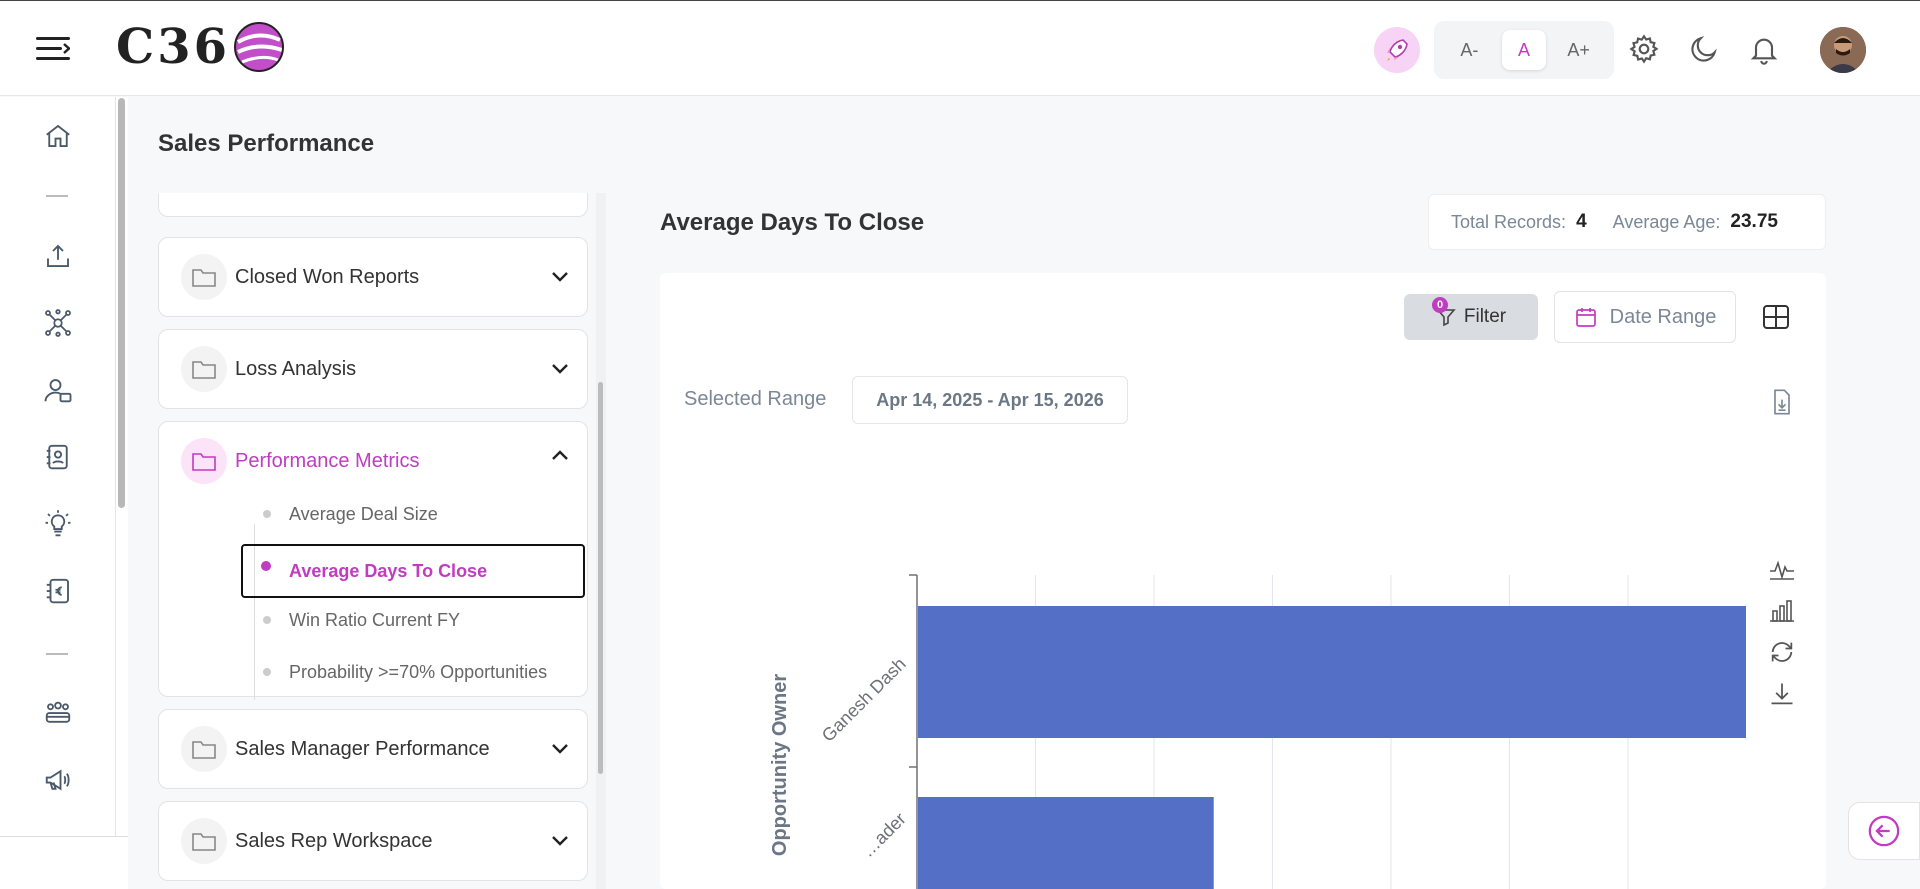  I want to click on table-view-icon, so click(1776, 317).